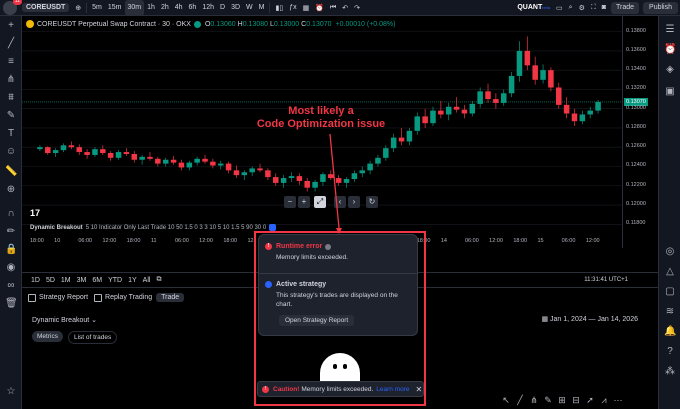  I want to click on ruler-icon: 📏, so click(11, 172).